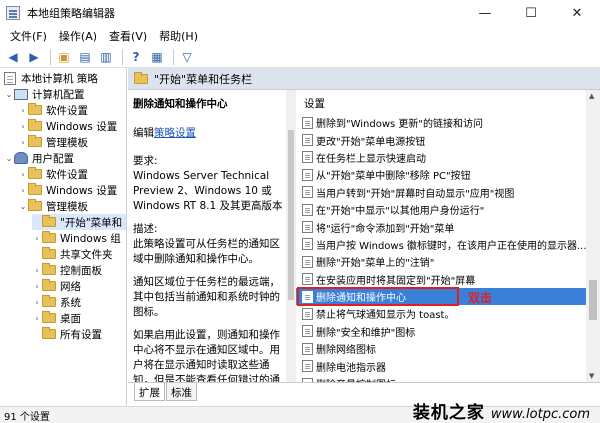 This screenshot has height=423, width=600. What do you see at coordinates (85, 57) in the screenshot?
I see `show-hide-tree-icon: ▤` at bounding box center [85, 57].